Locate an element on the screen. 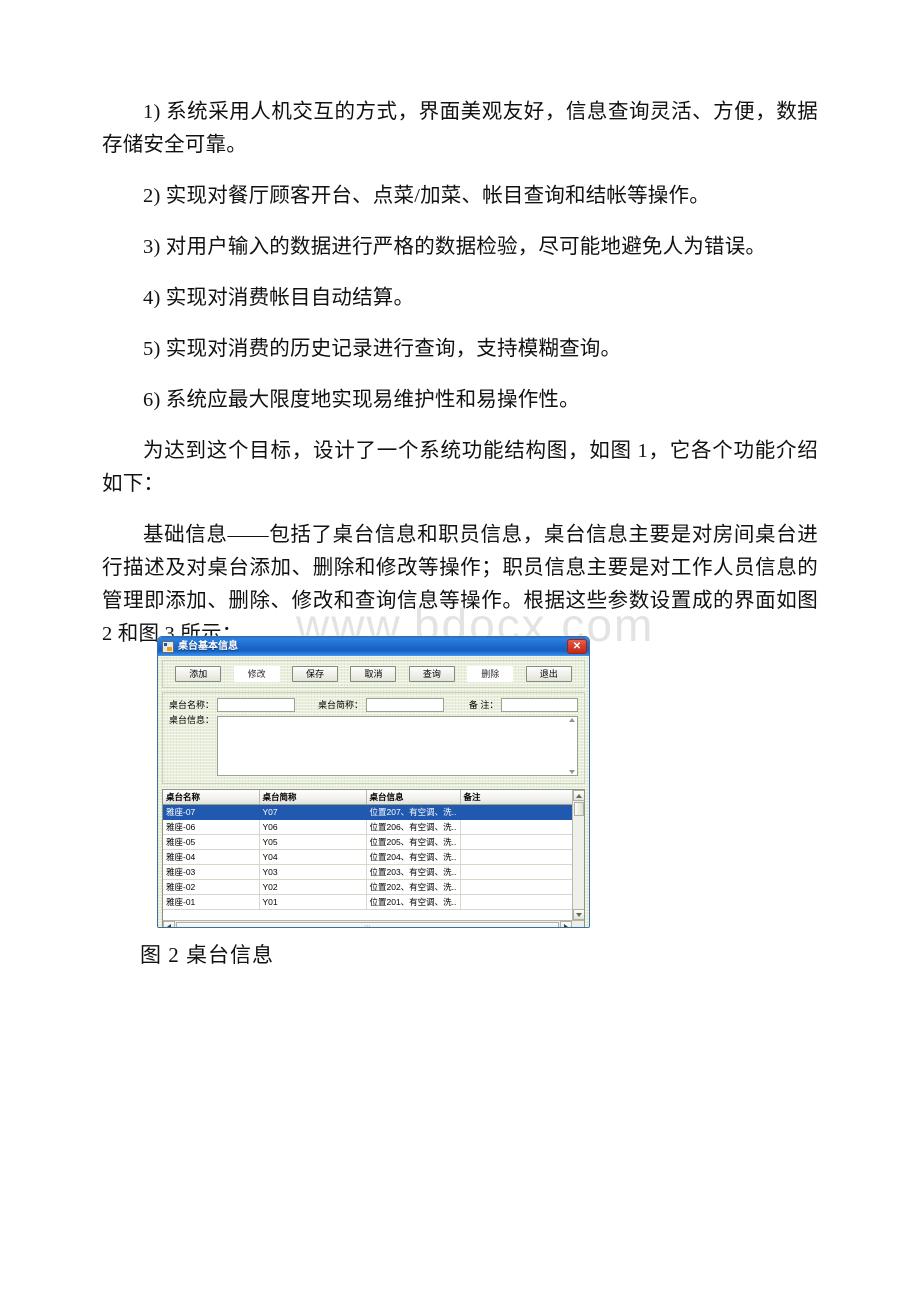 The height and width of the screenshot is (1302, 920). table-row: 雅座-06 Y06 位置206、有空调、洗.. is located at coordinates (373, 827).